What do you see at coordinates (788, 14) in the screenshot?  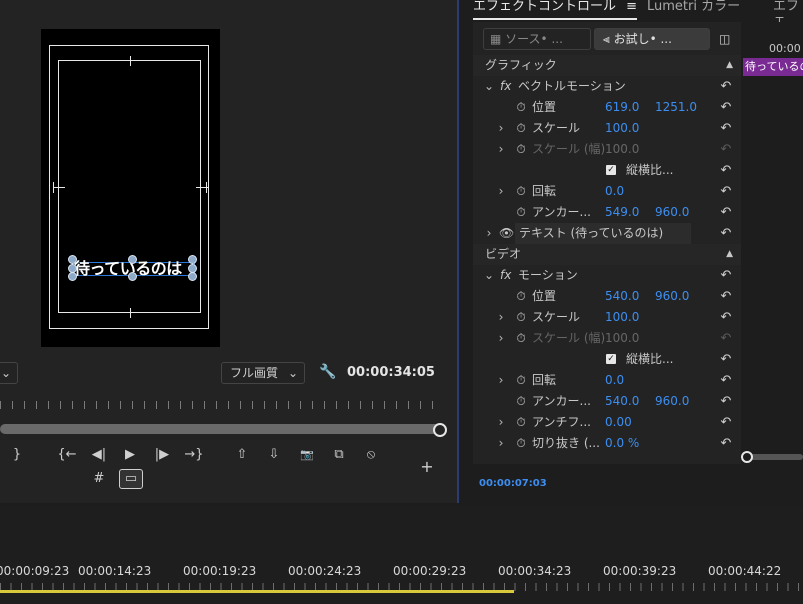 I see `tab-effects: エフェ` at bounding box center [788, 14].